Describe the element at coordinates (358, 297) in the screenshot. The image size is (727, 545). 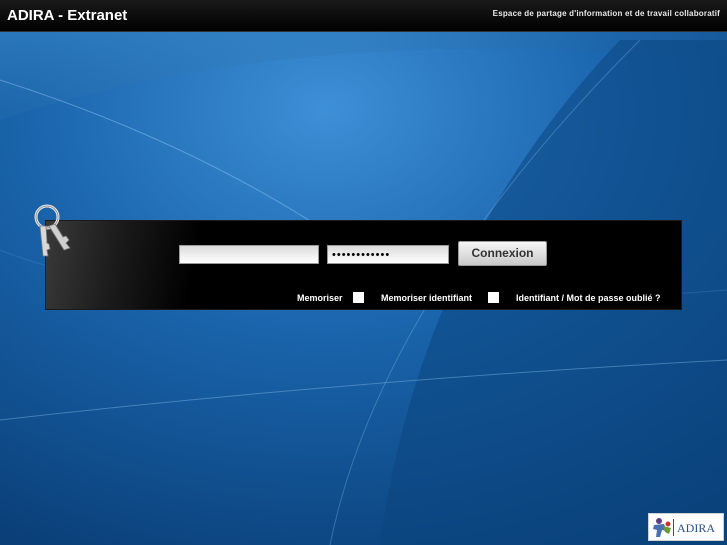
I see `remember-checkbox` at that location.